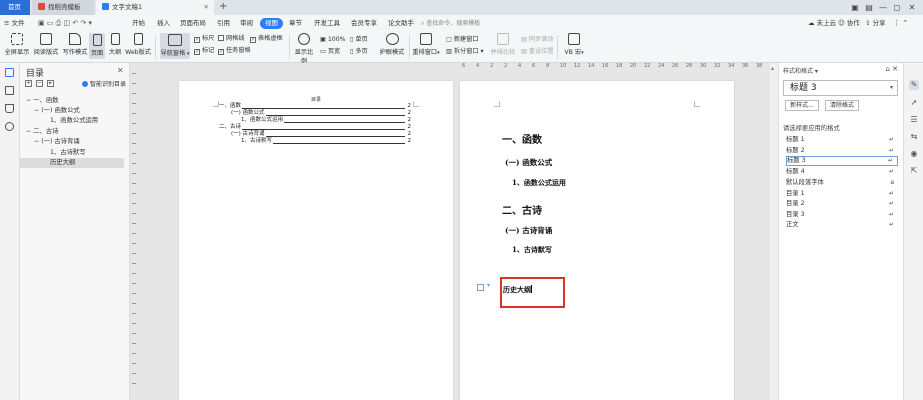  Describe the element at coordinates (138, 23) in the screenshot. I see `menu-start: 开始` at that location.